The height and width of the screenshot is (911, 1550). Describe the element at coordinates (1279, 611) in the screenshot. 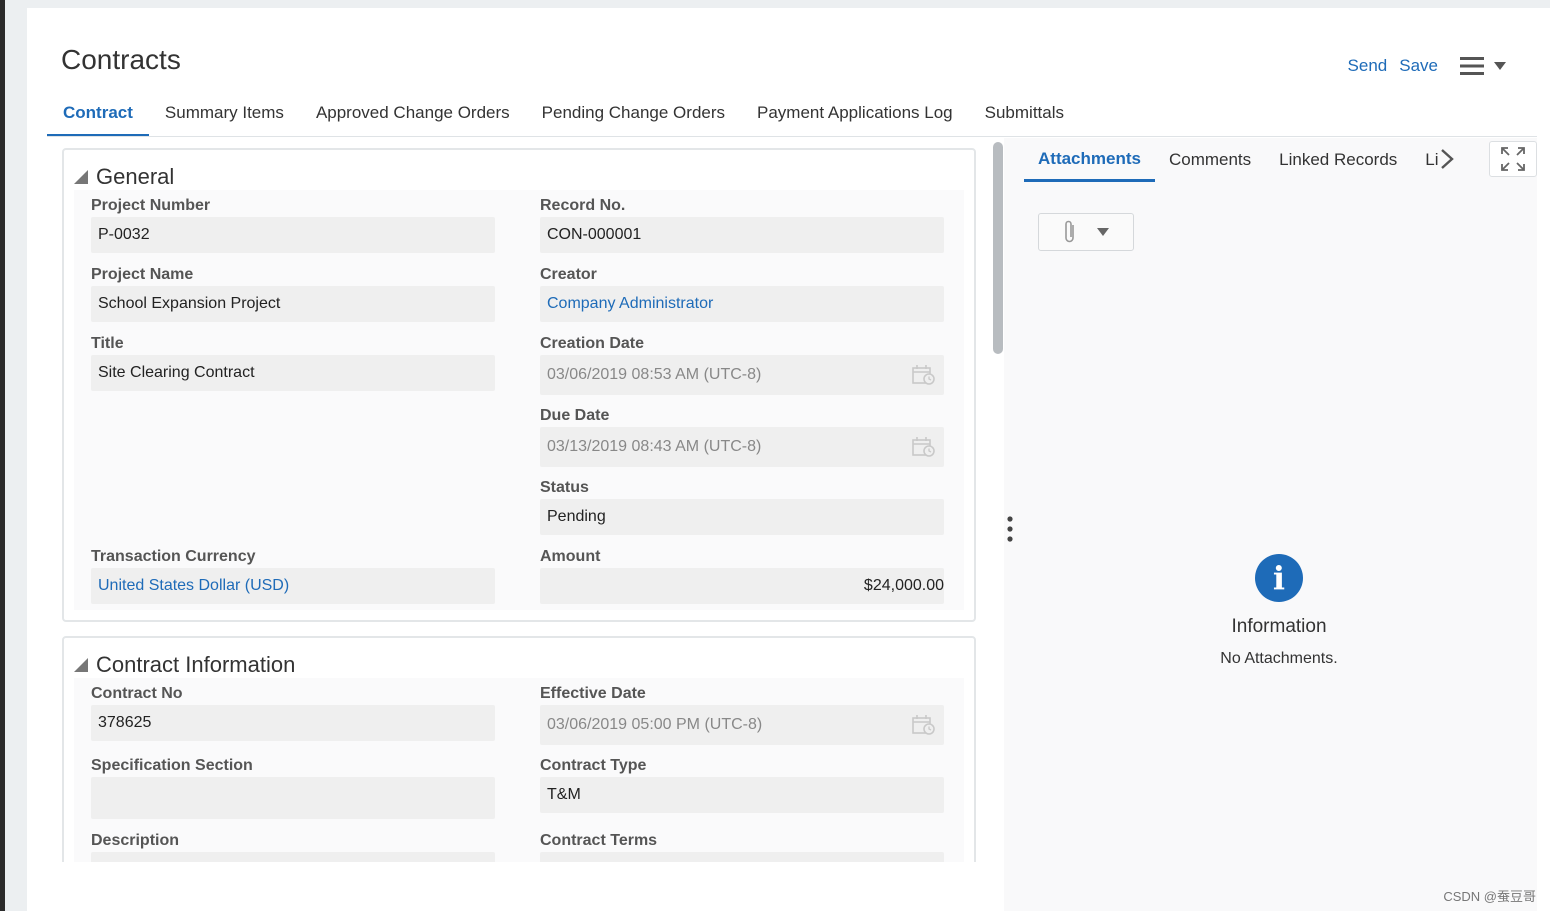

I see `empty-state: i Information No Attachments.` at that location.